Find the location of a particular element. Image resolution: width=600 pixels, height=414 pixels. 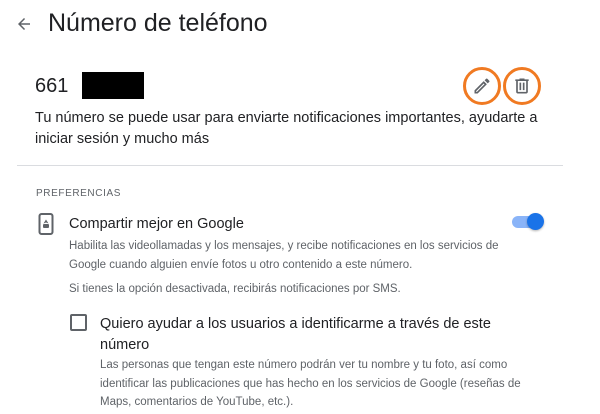

page-title: Número de teléfono is located at coordinates (158, 23).